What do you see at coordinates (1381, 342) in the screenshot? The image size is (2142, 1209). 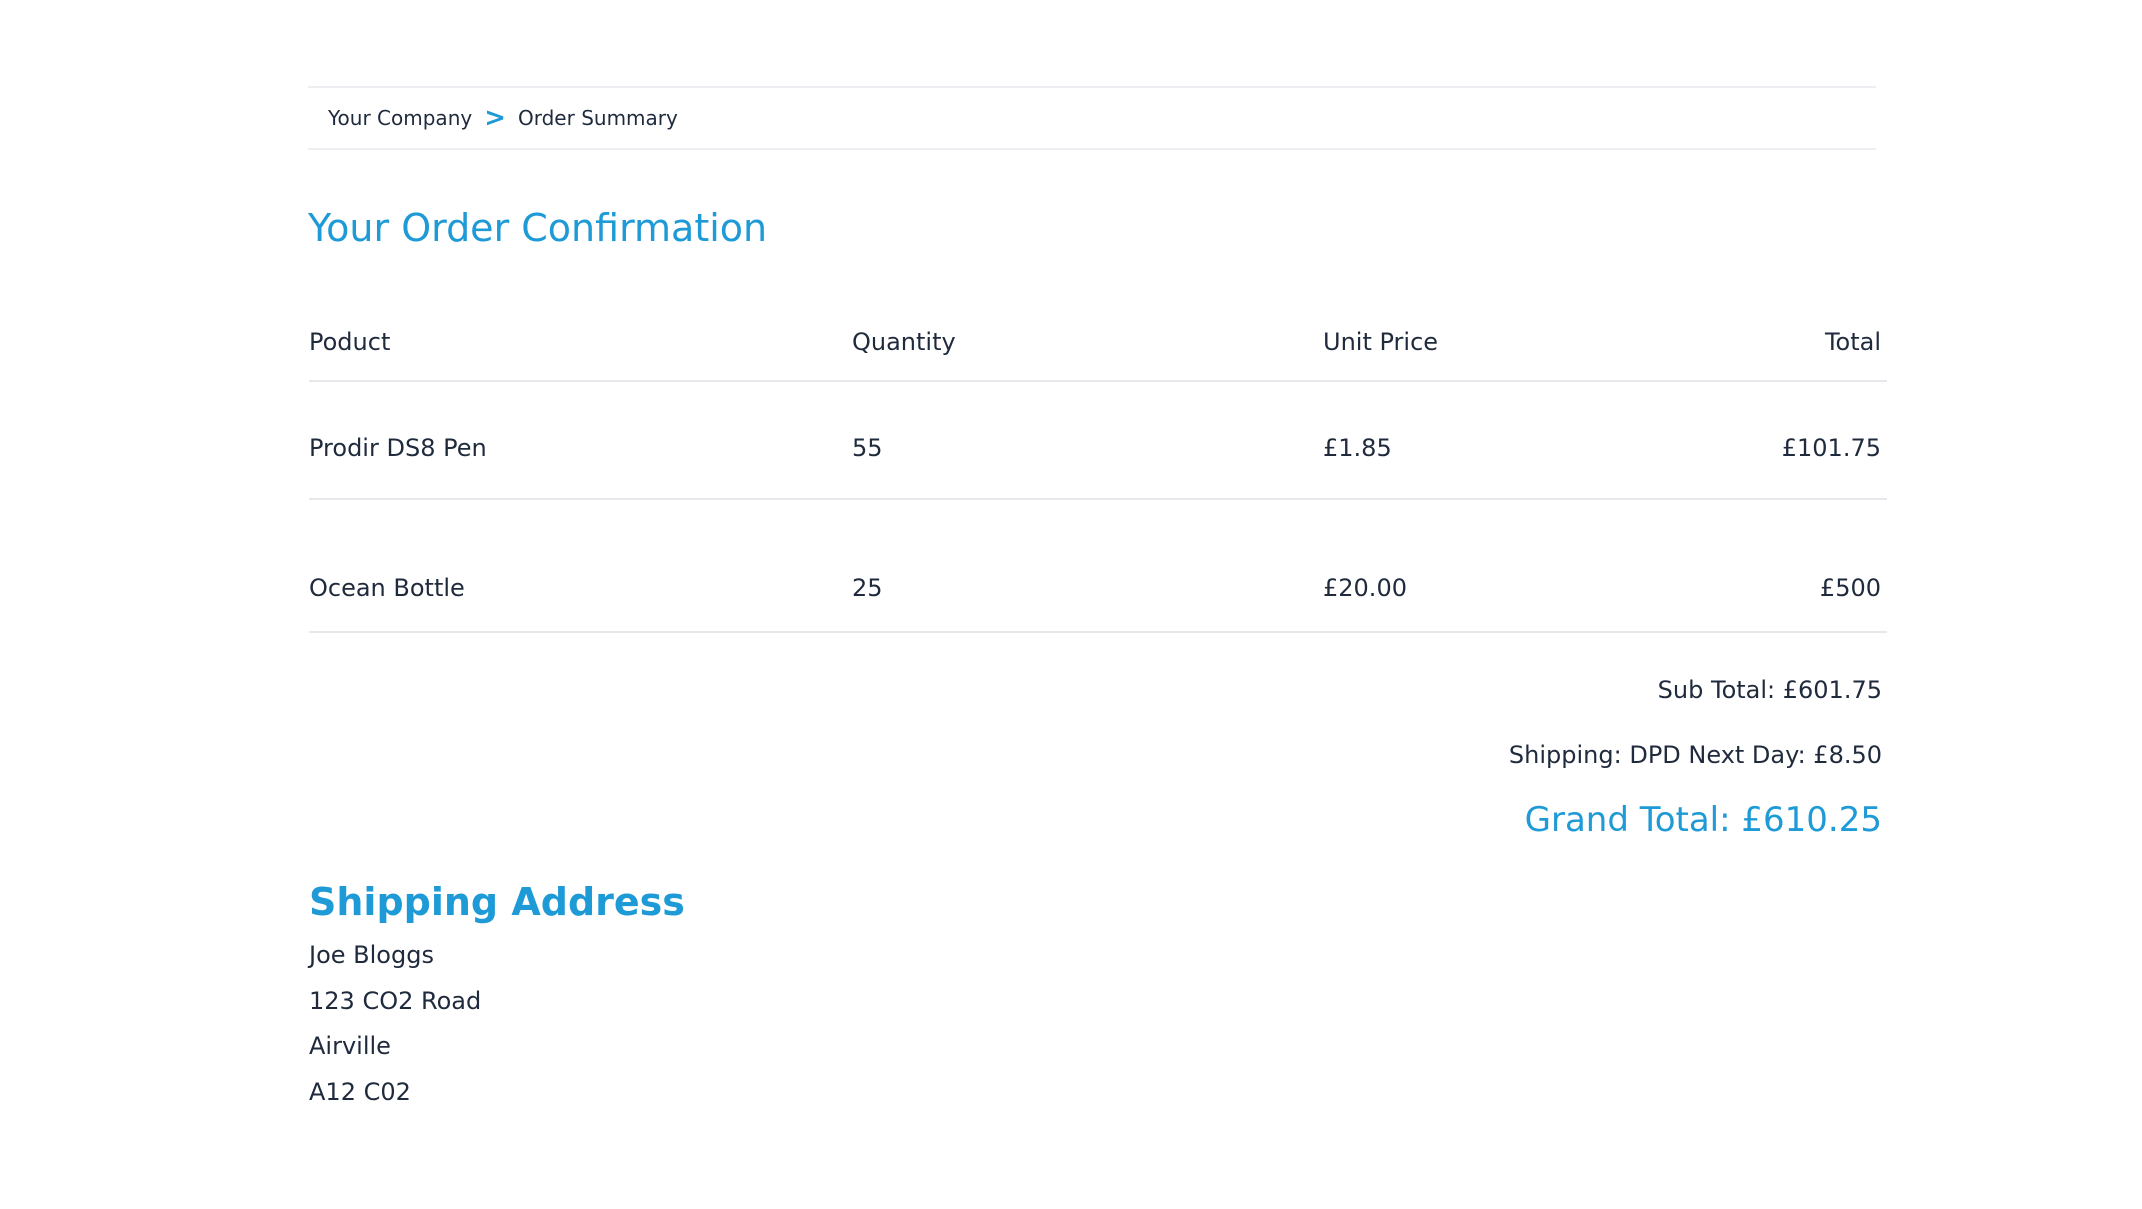 I see `header-unit-price: Unit Price` at bounding box center [1381, 342].